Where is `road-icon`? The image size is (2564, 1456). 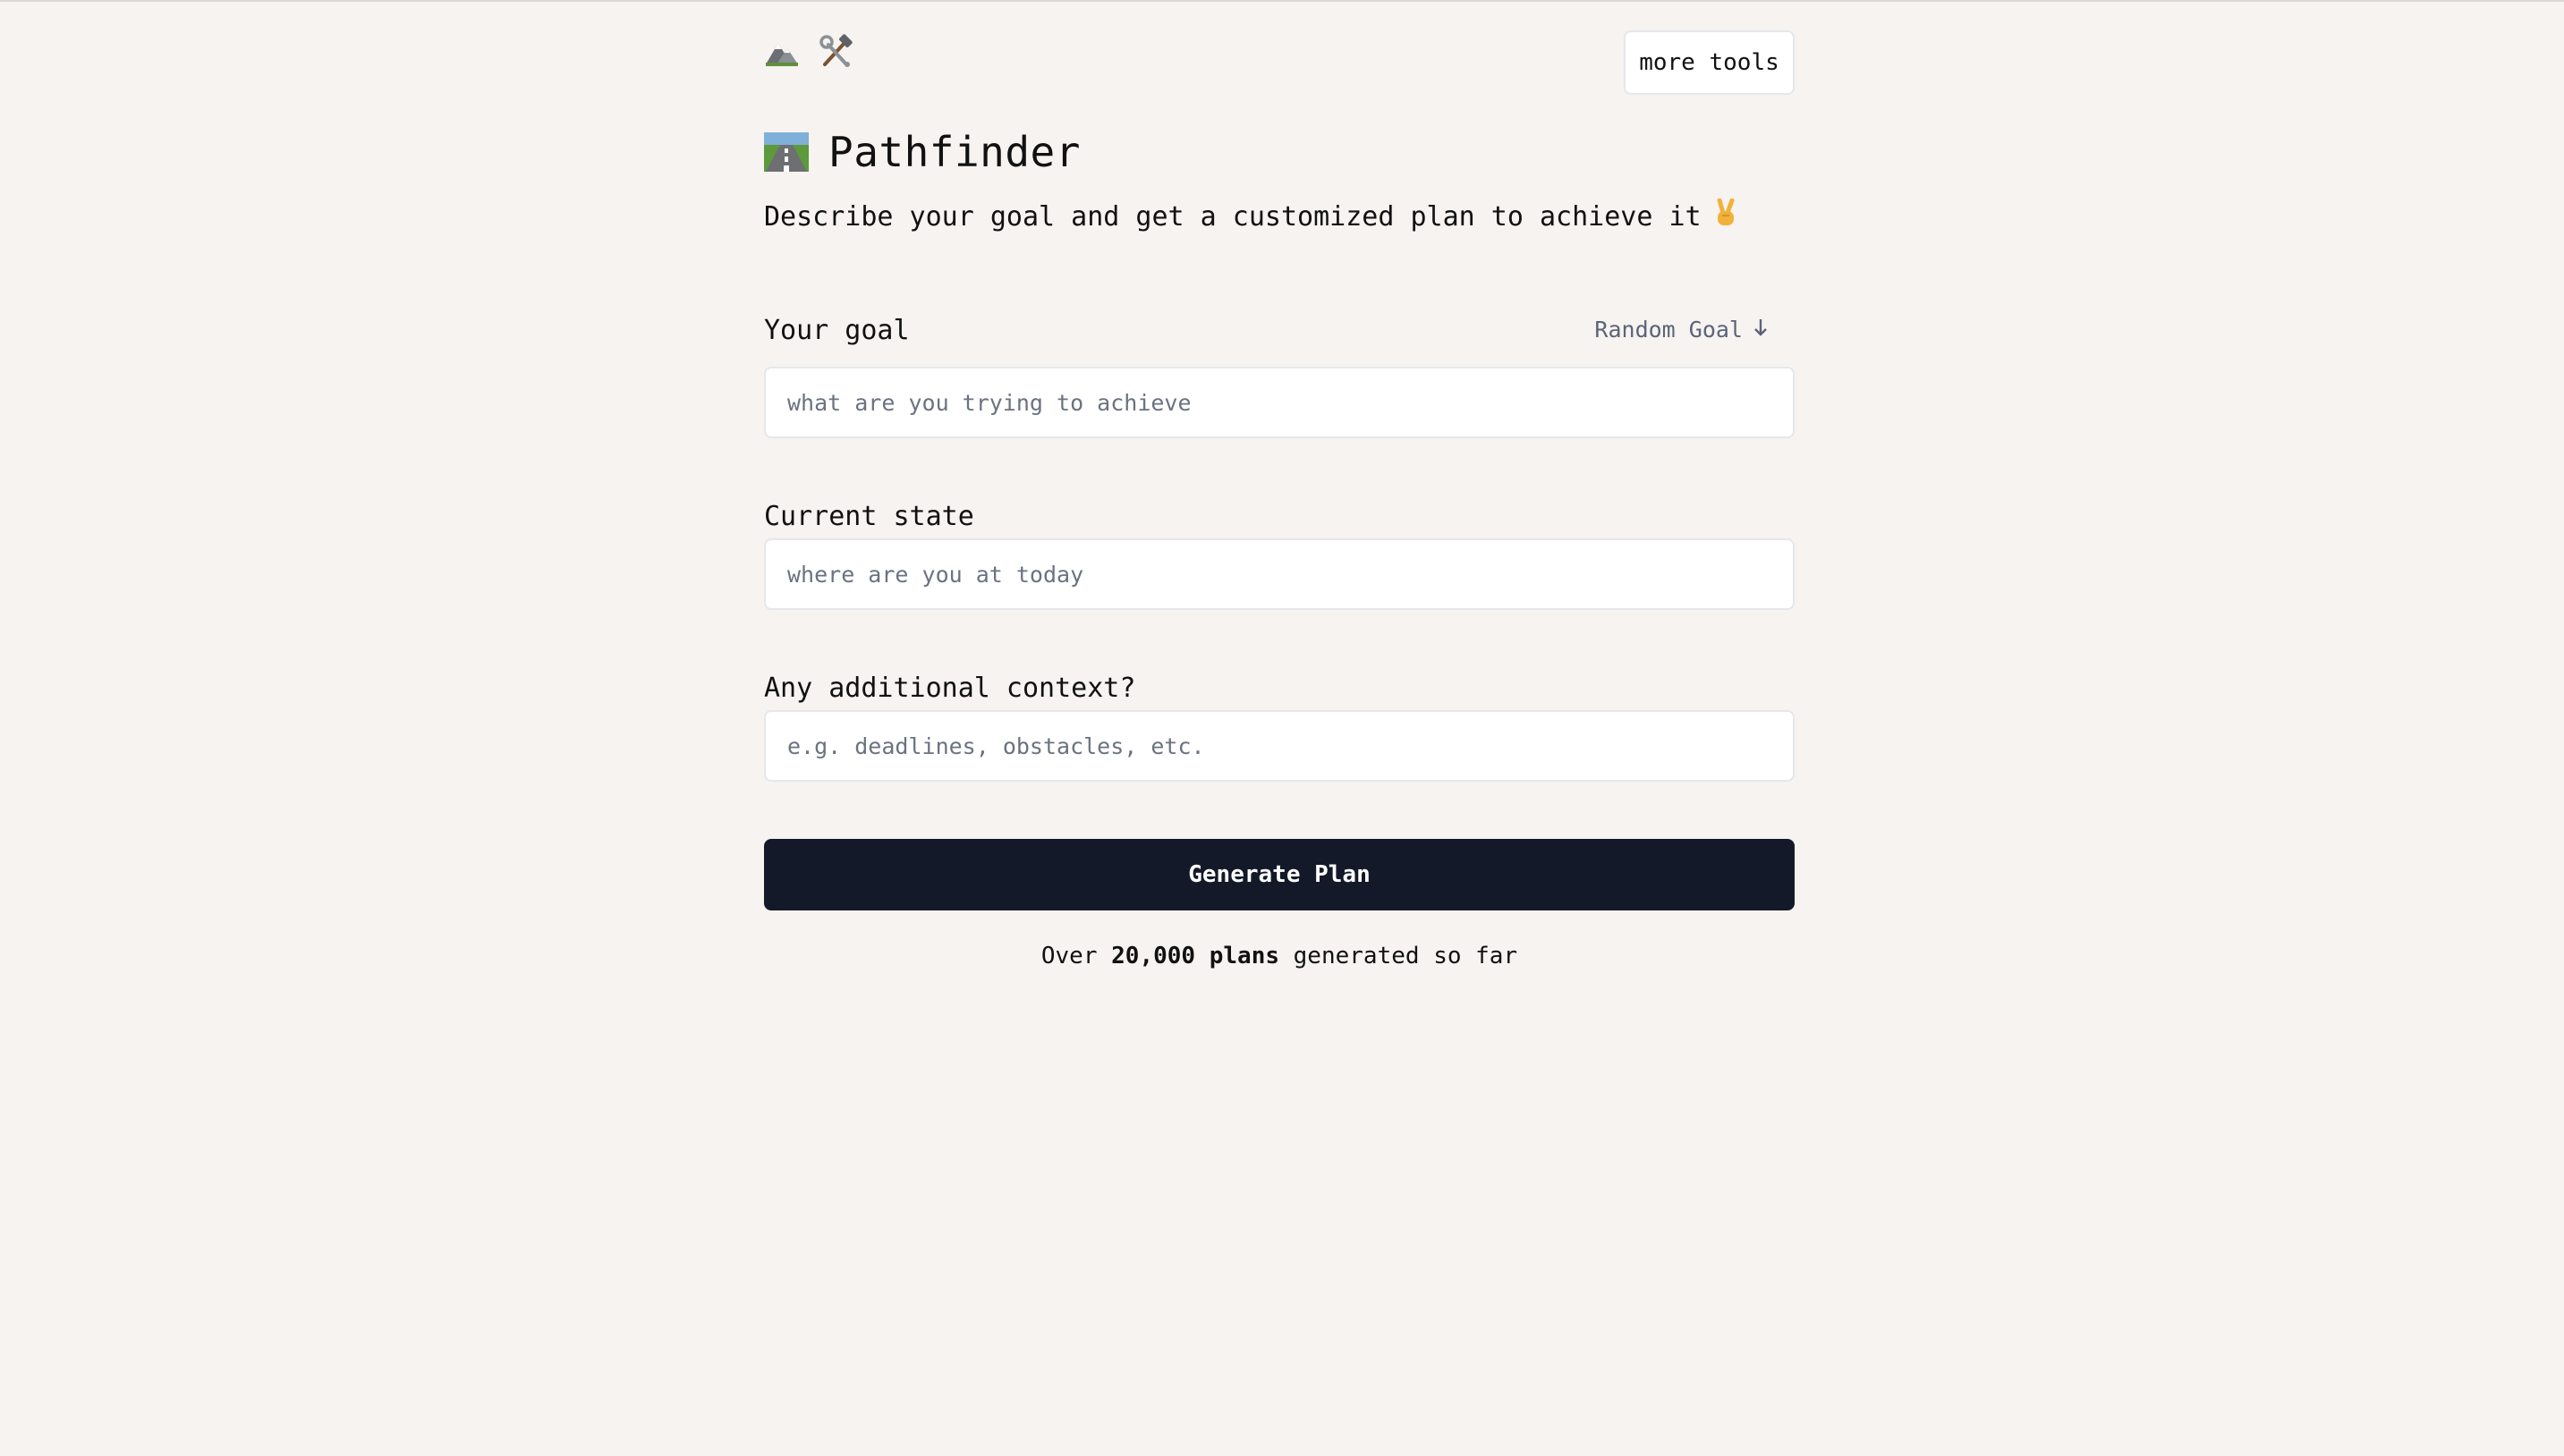
road-icon is located at coordinates (786, 152).